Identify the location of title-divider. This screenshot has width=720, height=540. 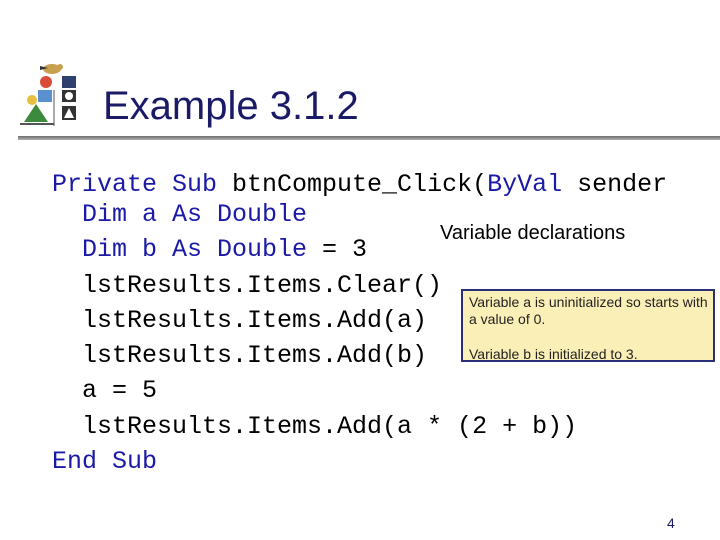
(369, 138).